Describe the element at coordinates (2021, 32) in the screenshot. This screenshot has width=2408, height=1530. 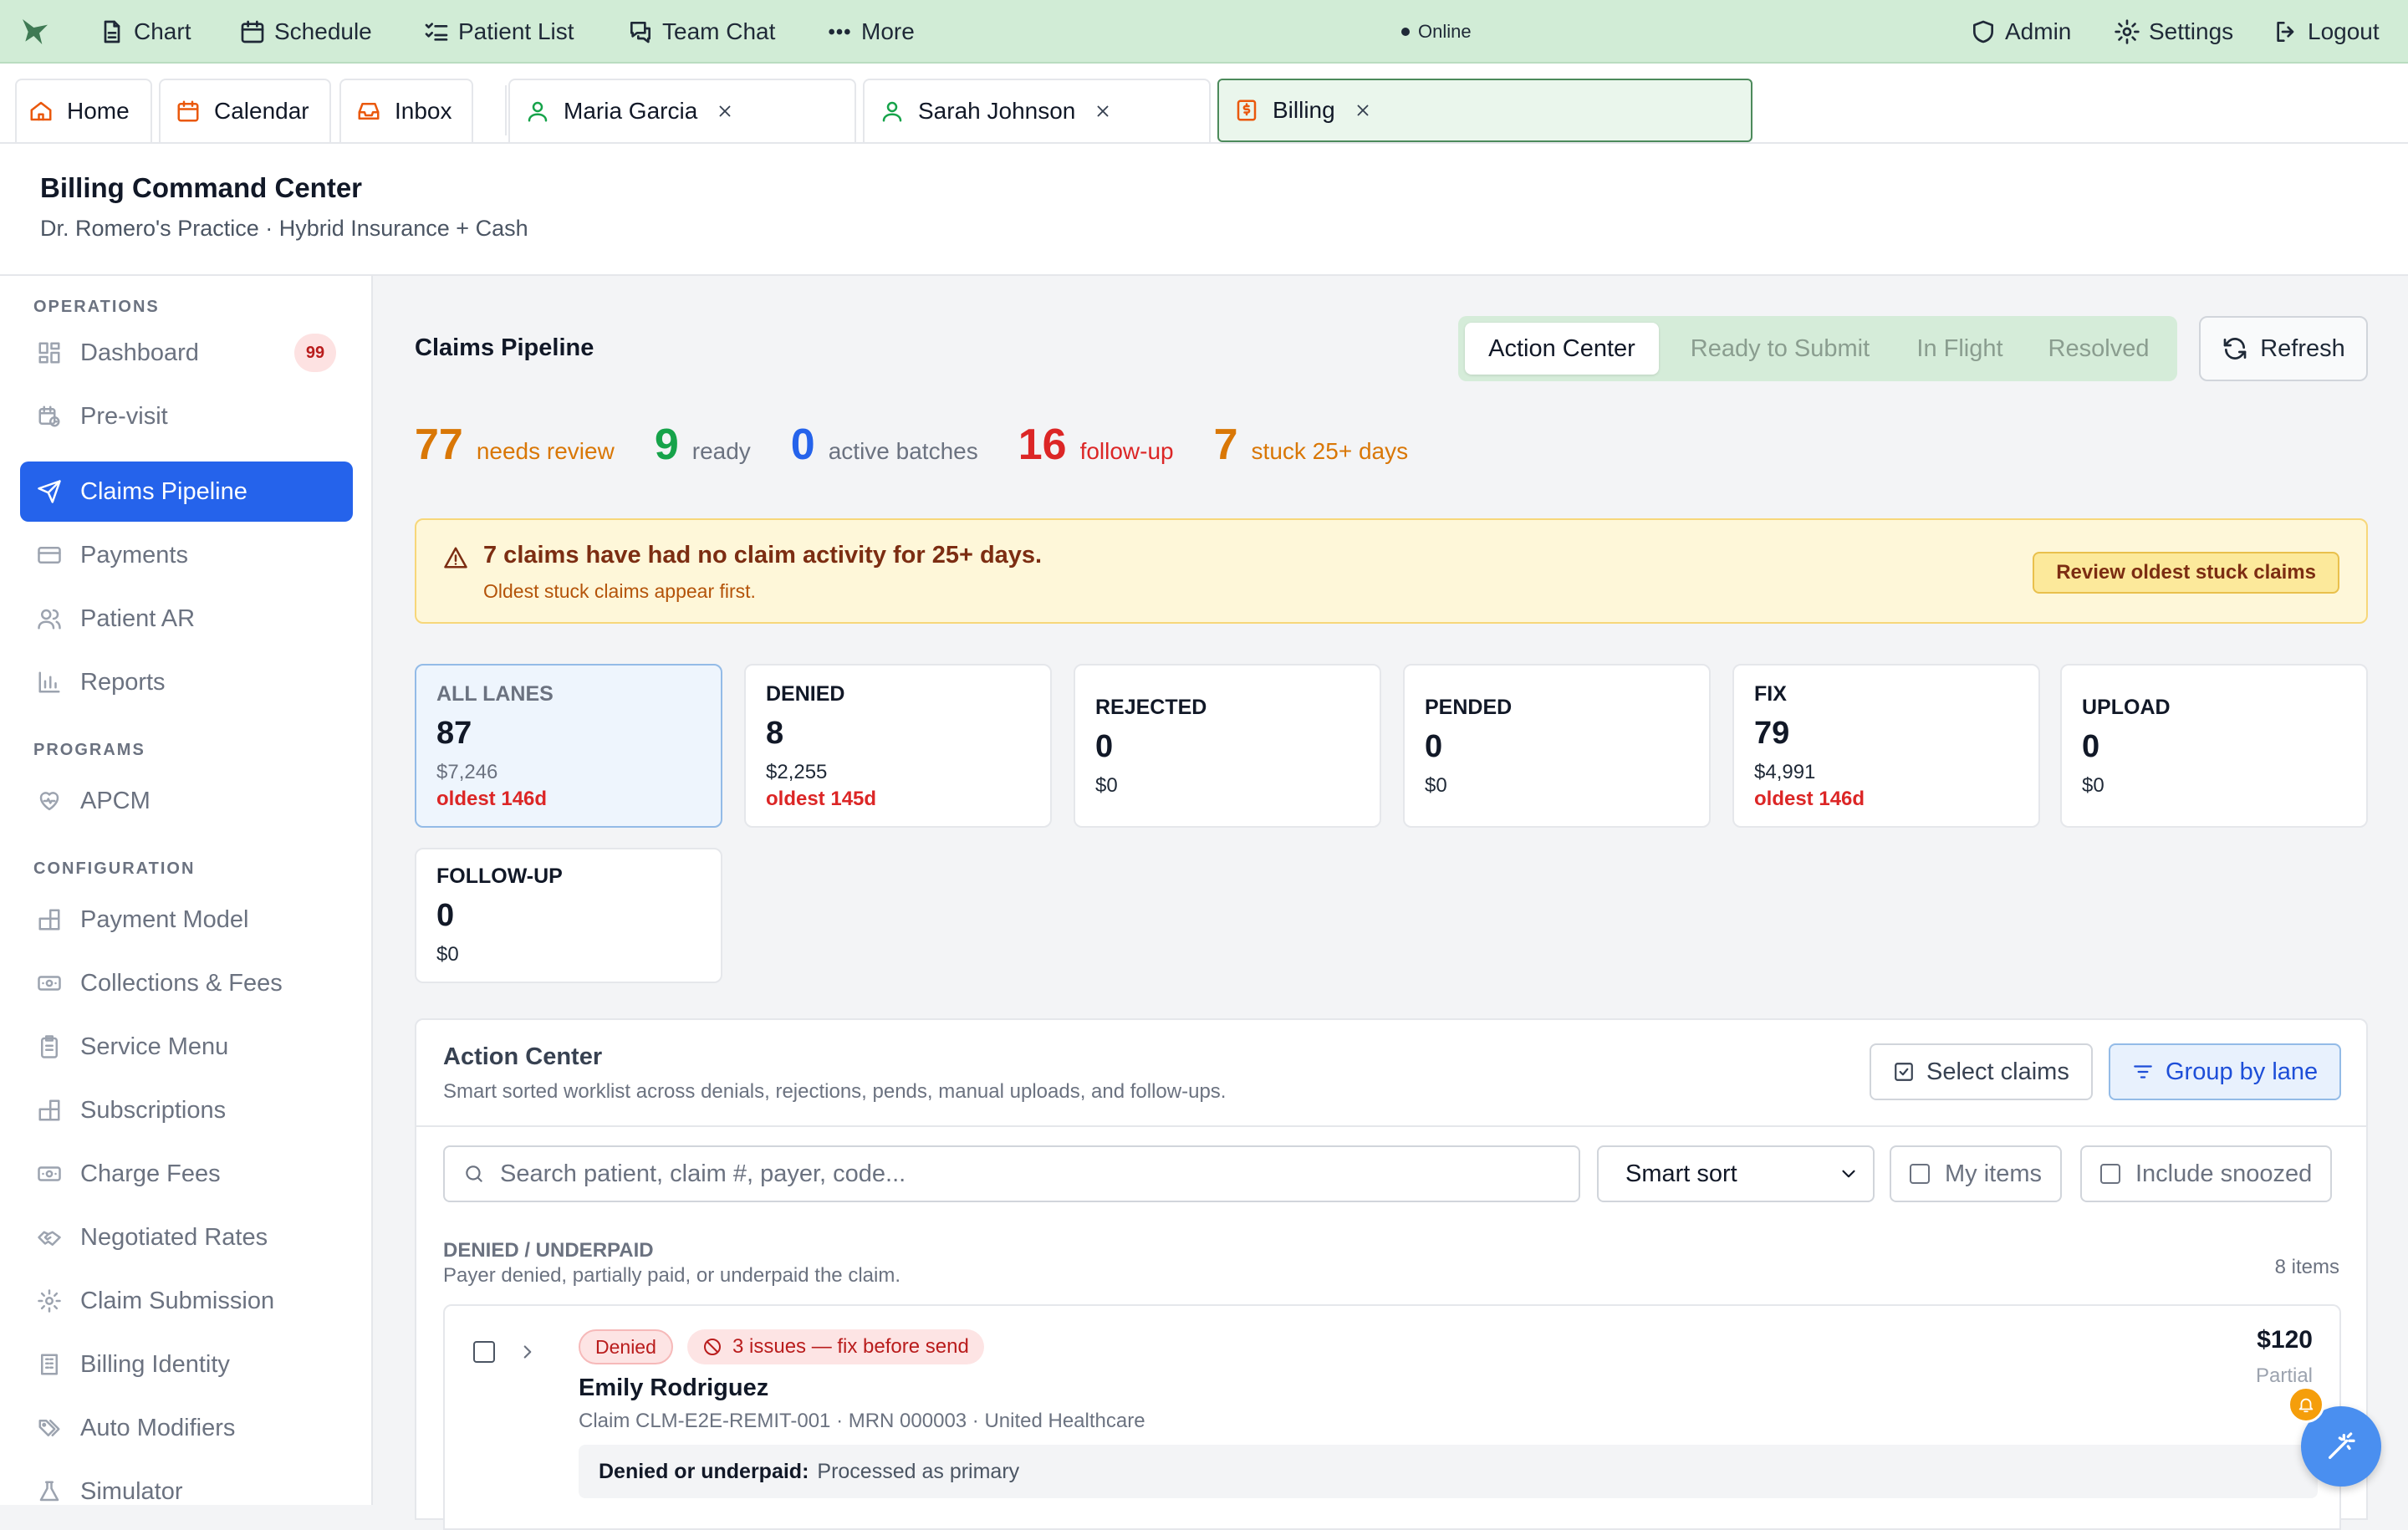
I see `nav-admin: Admin` at that location.